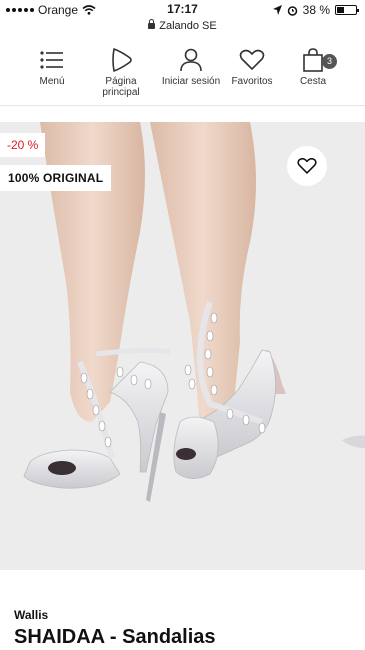 This screenshot has height=650, width=365. Describe the element at coordinates (329, 61) in the screenshot. I see `cart-count-badge: 3` at that location.